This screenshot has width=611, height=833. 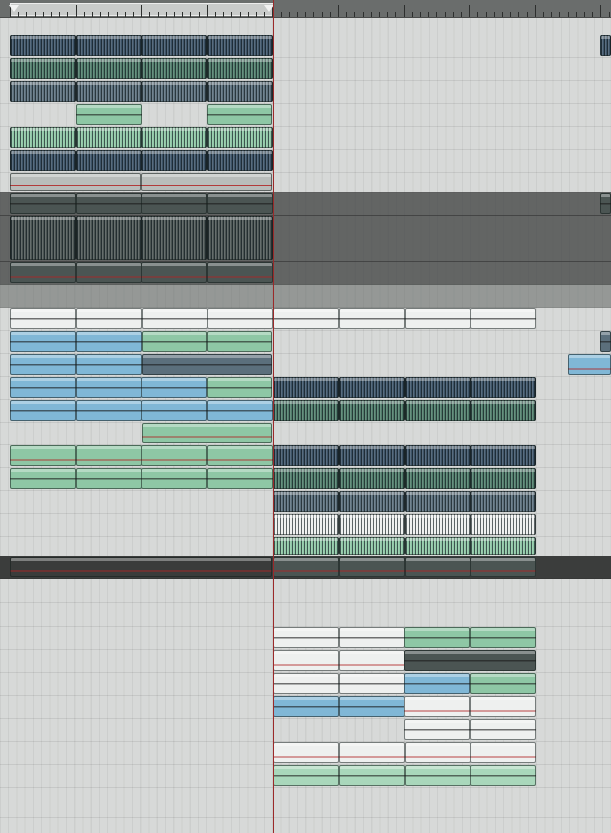 I want to click on playhead, so click(x=273, y=416).